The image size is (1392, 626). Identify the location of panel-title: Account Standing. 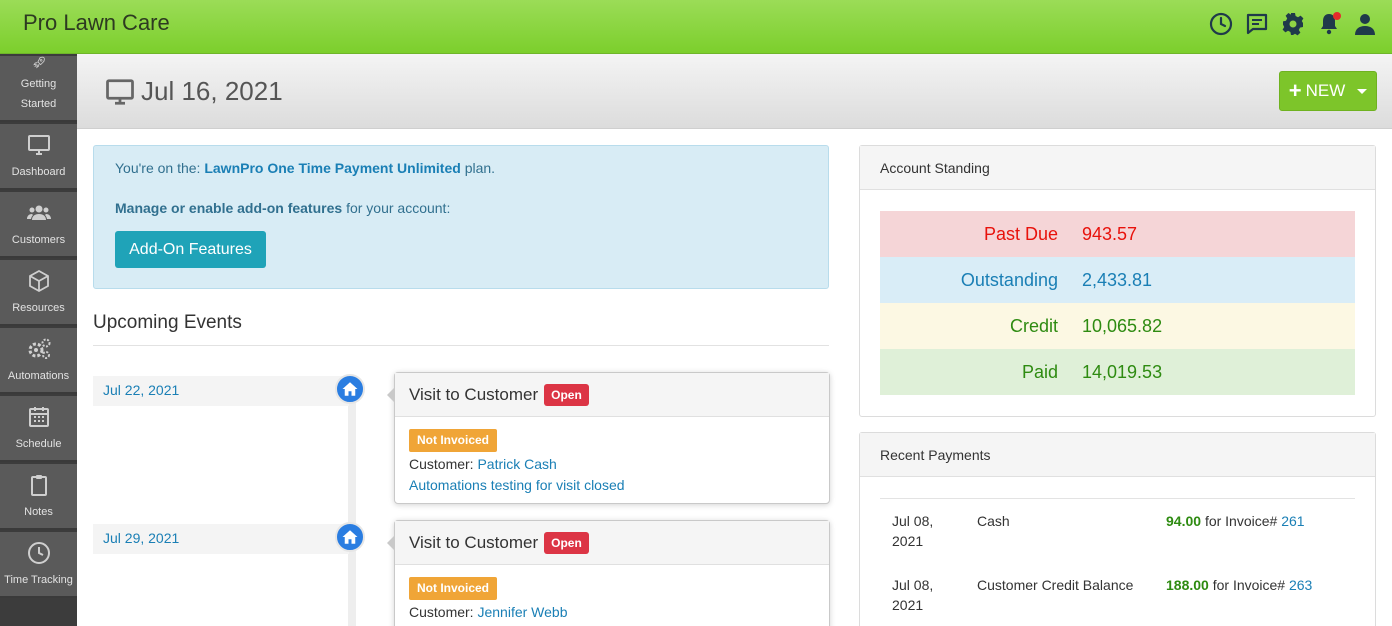
(1117, 168).